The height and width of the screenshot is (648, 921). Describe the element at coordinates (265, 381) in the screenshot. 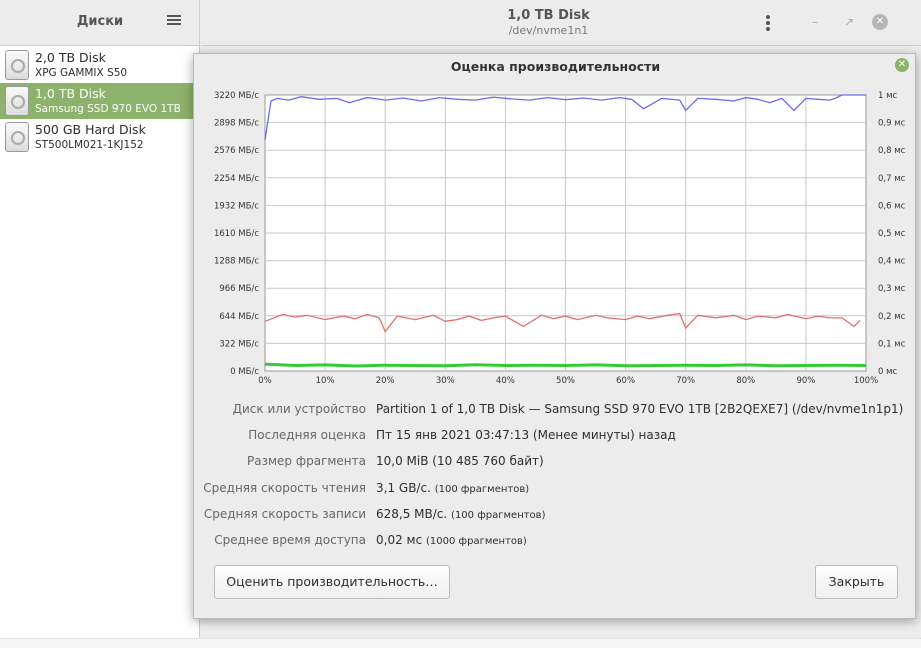

I see `x-tick-label: 0%` at that location.